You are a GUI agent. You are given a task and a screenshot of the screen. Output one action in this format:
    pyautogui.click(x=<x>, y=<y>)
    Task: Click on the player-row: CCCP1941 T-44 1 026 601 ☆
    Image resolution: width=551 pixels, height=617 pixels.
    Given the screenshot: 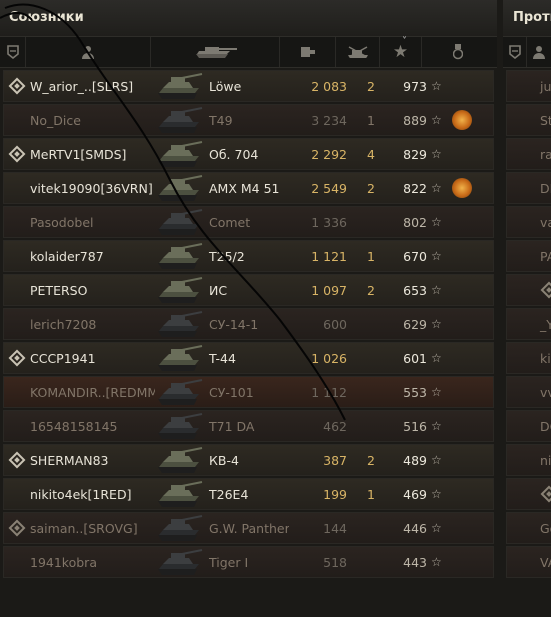 What is the action you would take?
    pyautogui.click(x=248, y=358)
    